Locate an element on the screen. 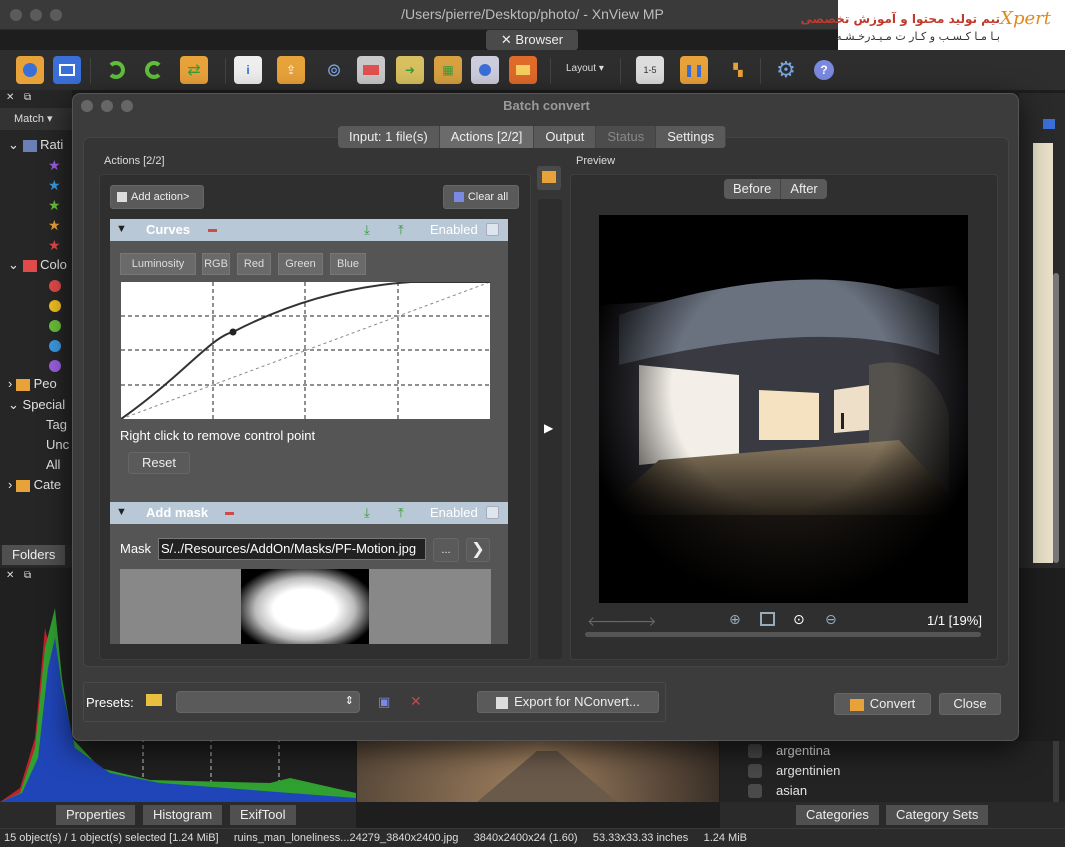 The width and height of the screenshot is (1065, 847). zoom-actual-icon: ⊙ is located at coordinates (799, 619).